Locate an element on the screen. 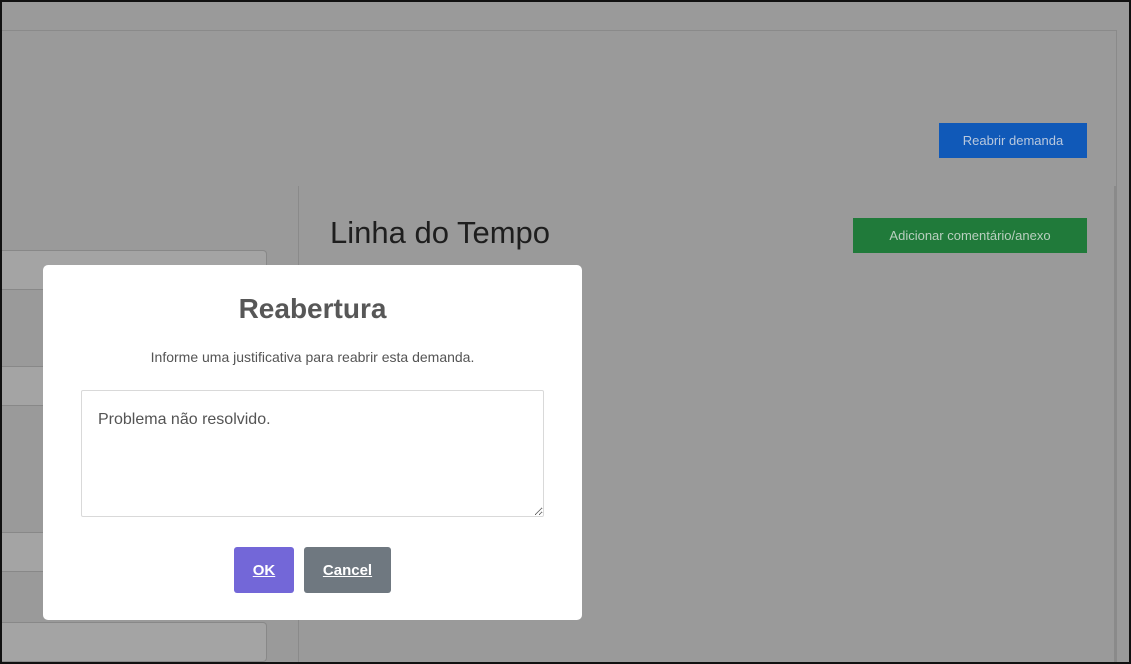  ok-button: OK is located at coordinates (264, 570).